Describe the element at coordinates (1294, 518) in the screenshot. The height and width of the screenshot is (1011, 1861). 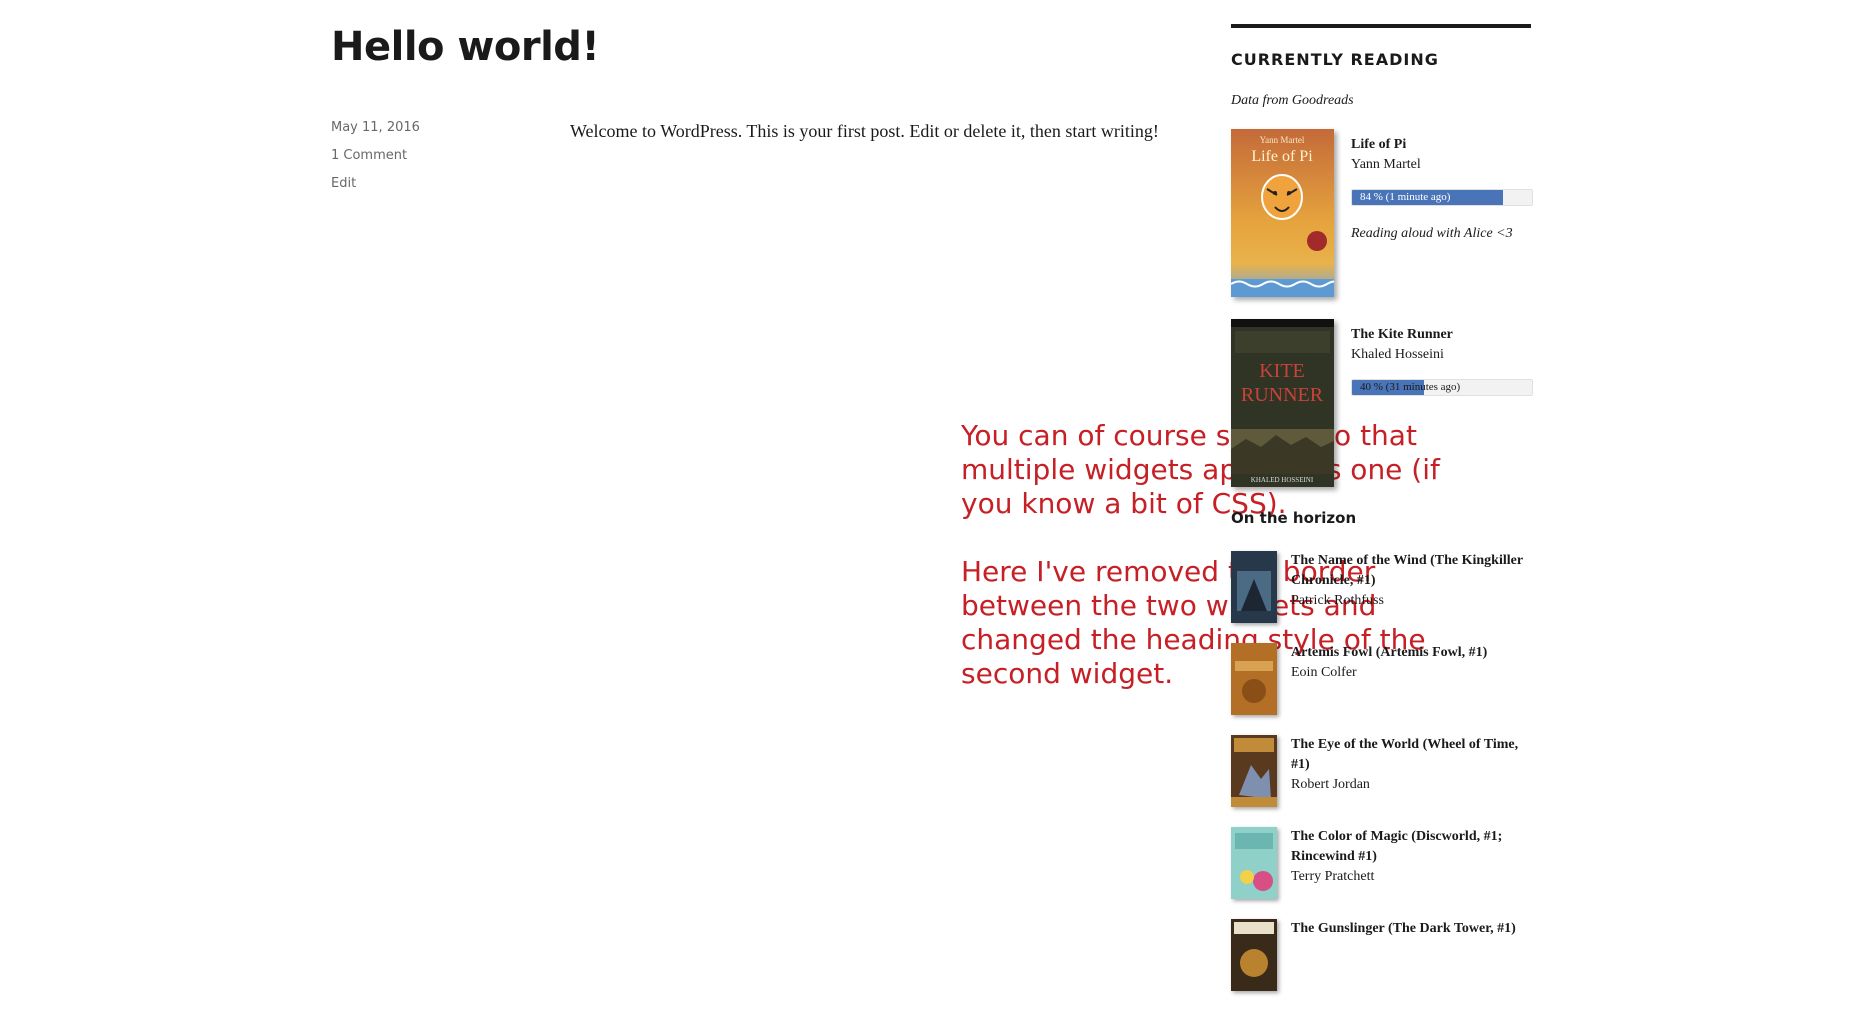
I see `widget-title-on-the-horizon: On the horizon` at that location.